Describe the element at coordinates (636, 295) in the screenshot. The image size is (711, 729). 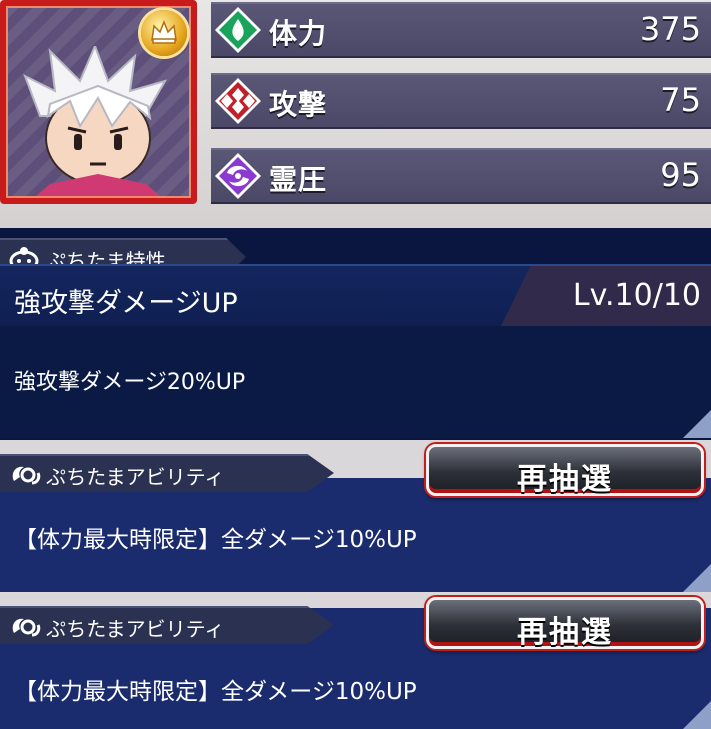
I see `trait-level: Lv.10/10` at that location.